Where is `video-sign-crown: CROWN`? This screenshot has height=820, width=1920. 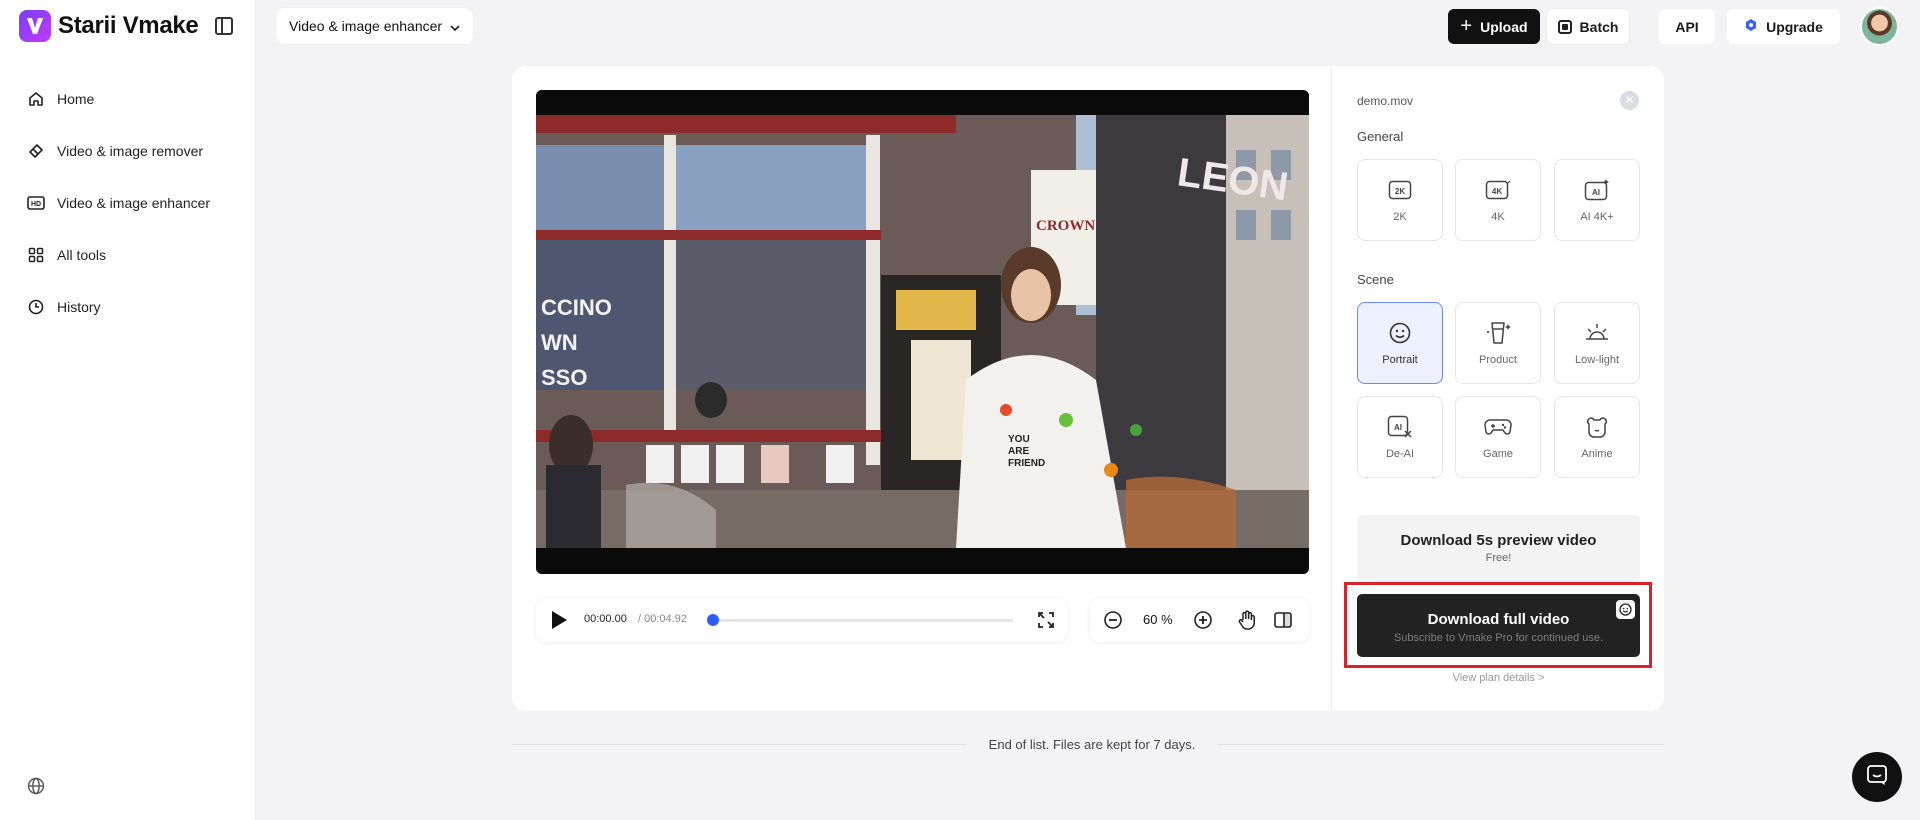 video-sign-crown: CROWN is located at coordinates (1065, 226).